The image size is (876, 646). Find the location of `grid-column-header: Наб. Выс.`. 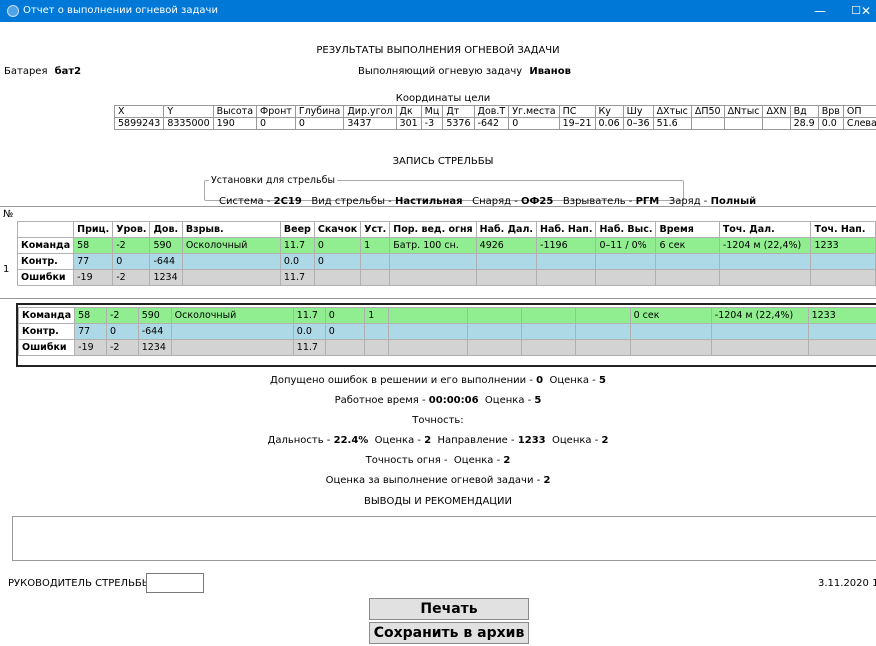

grid-column-header: Наб. Выс. is located at coordinates (626, 229).